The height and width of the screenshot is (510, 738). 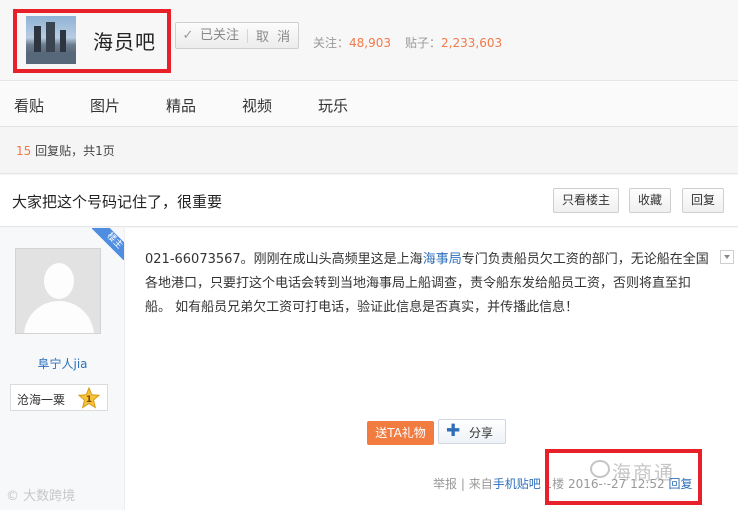 What do you see at coordinates (108, 151) in the screenshot?
I see `page-suffix: 页` at bounding box center [108, 151].